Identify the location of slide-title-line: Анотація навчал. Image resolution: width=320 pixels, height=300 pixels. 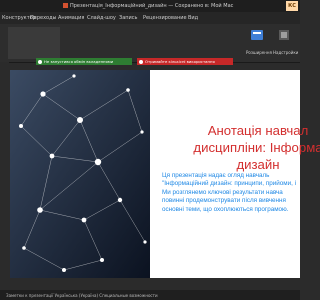
(258, 130).